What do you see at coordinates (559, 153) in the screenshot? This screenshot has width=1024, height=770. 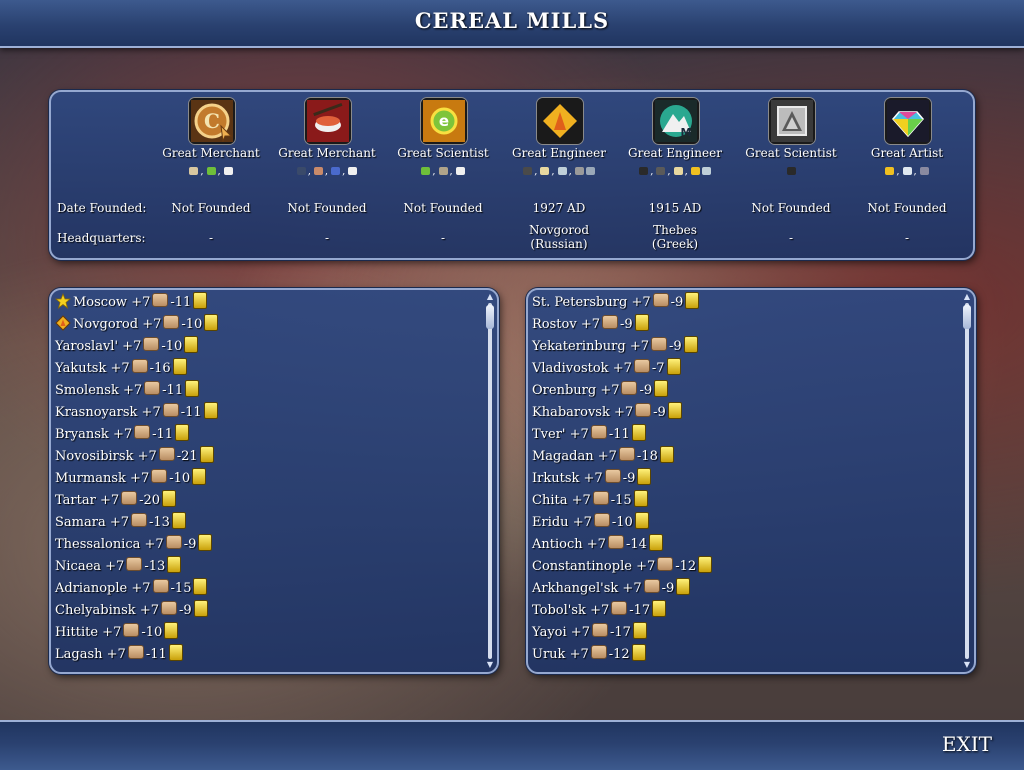 I see `corporation-founder-label: Great Engineer` at bounding box center [559, 153].